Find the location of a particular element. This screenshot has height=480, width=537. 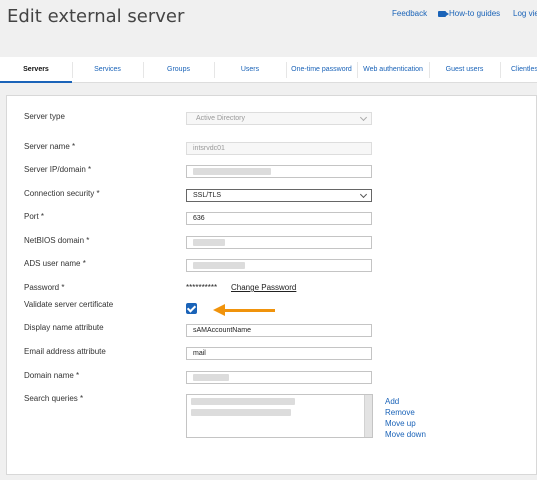

password-mask: ********** is located at coordinates (202, 287).